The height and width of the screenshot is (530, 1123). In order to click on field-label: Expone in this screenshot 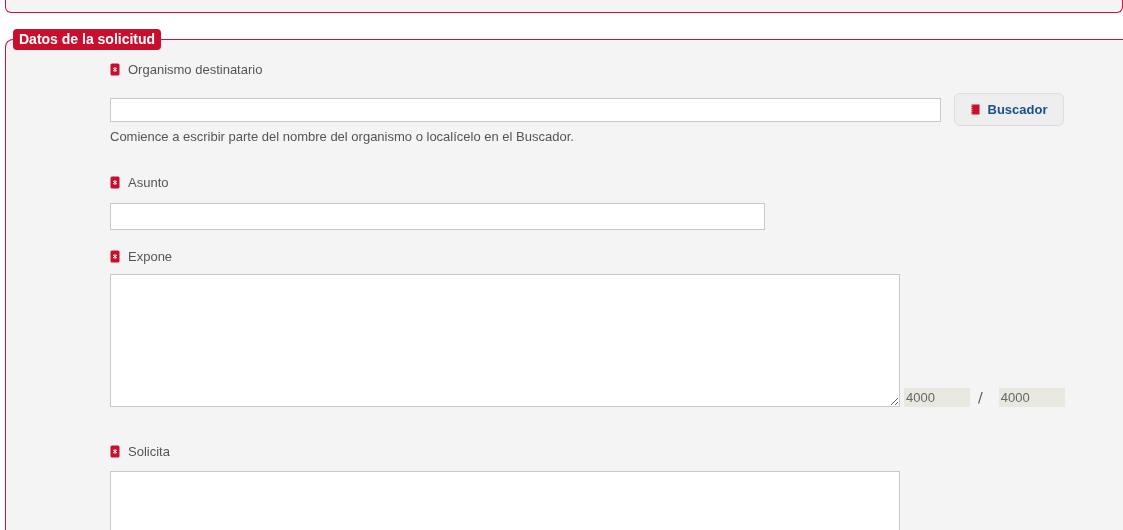, I will do `click(150, 256)`.